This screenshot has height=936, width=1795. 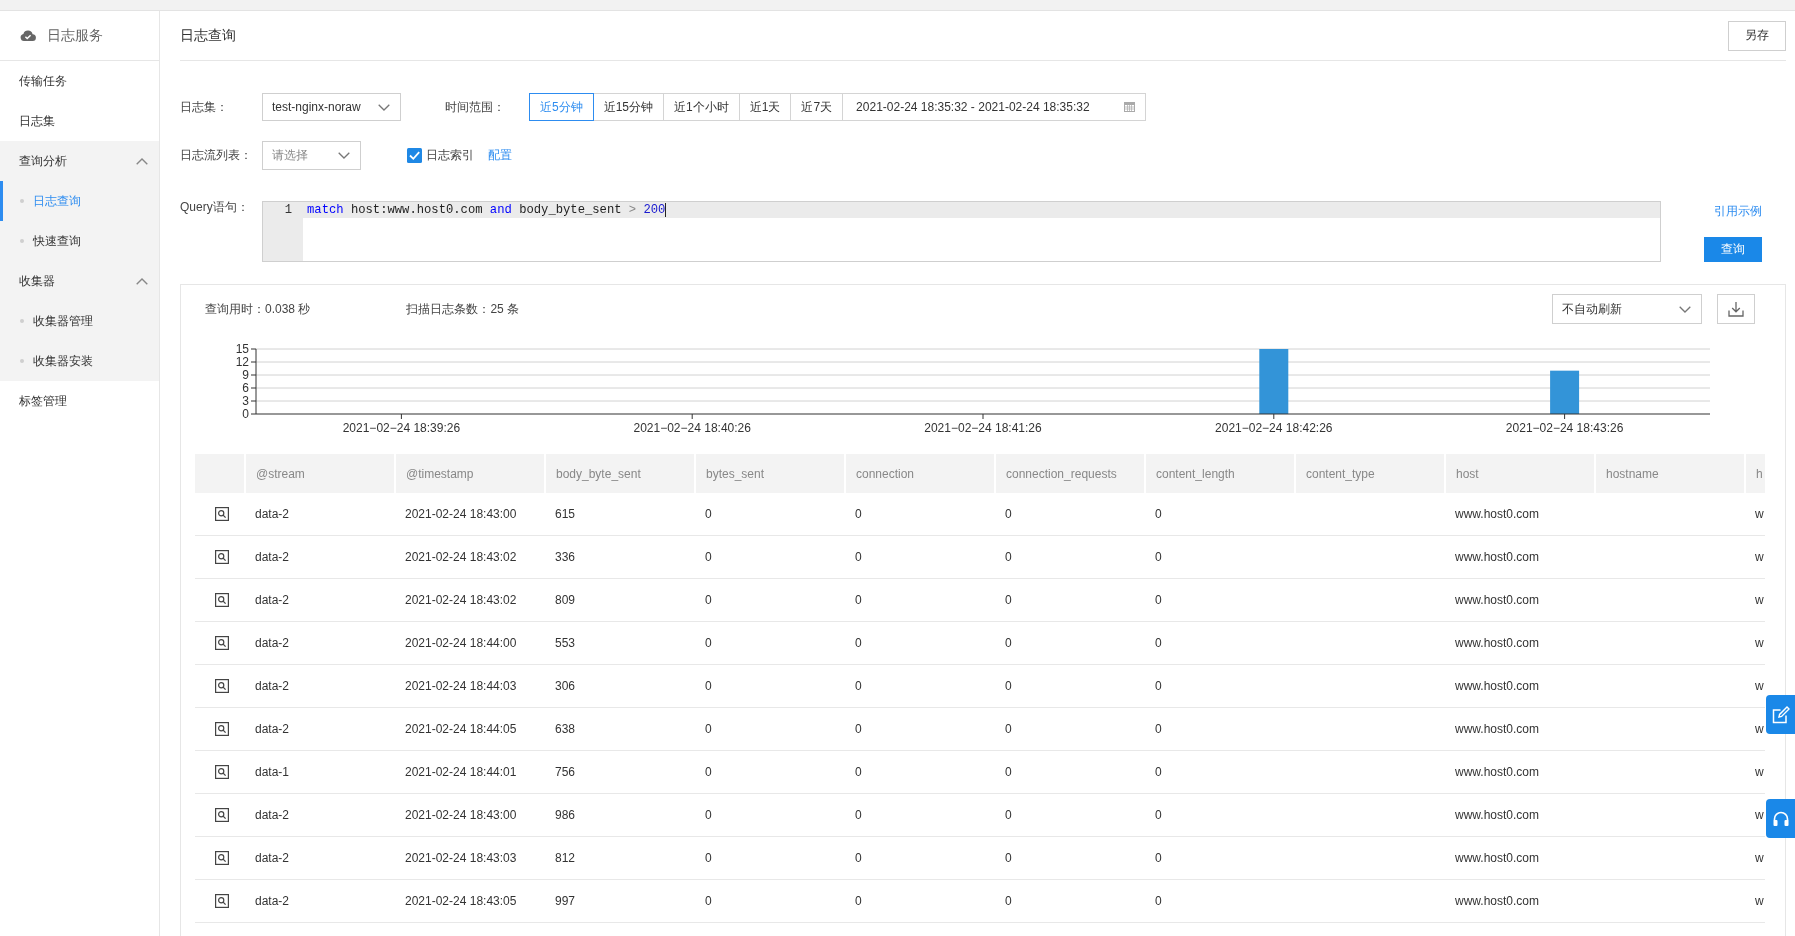 I want to click on axis-tick-label: 3, so click(x=245, y=401).